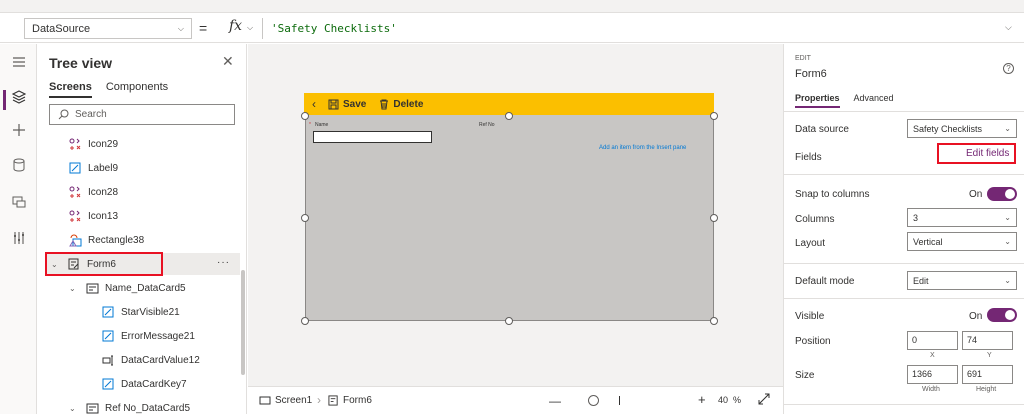 This screenshot has width=1024, height=414. I want to click on save-label: Save, so click(355, 104).